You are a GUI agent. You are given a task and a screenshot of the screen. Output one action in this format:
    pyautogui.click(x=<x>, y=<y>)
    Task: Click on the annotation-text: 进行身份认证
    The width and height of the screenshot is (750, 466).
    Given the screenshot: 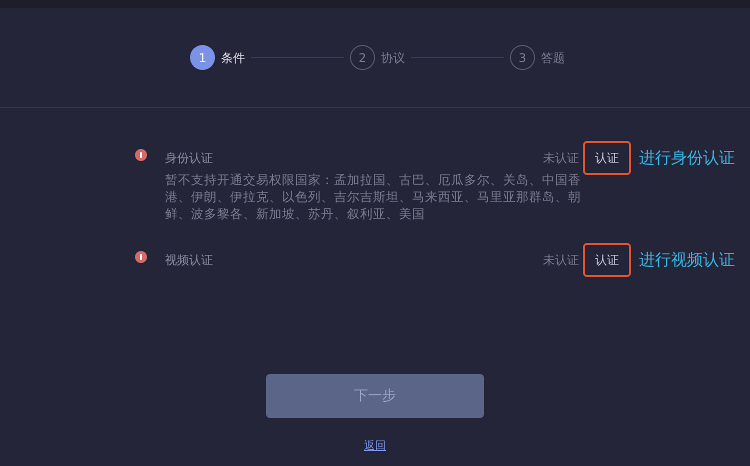 What is the action you would take?
    pyautogui.click(x=687, y=158)
    